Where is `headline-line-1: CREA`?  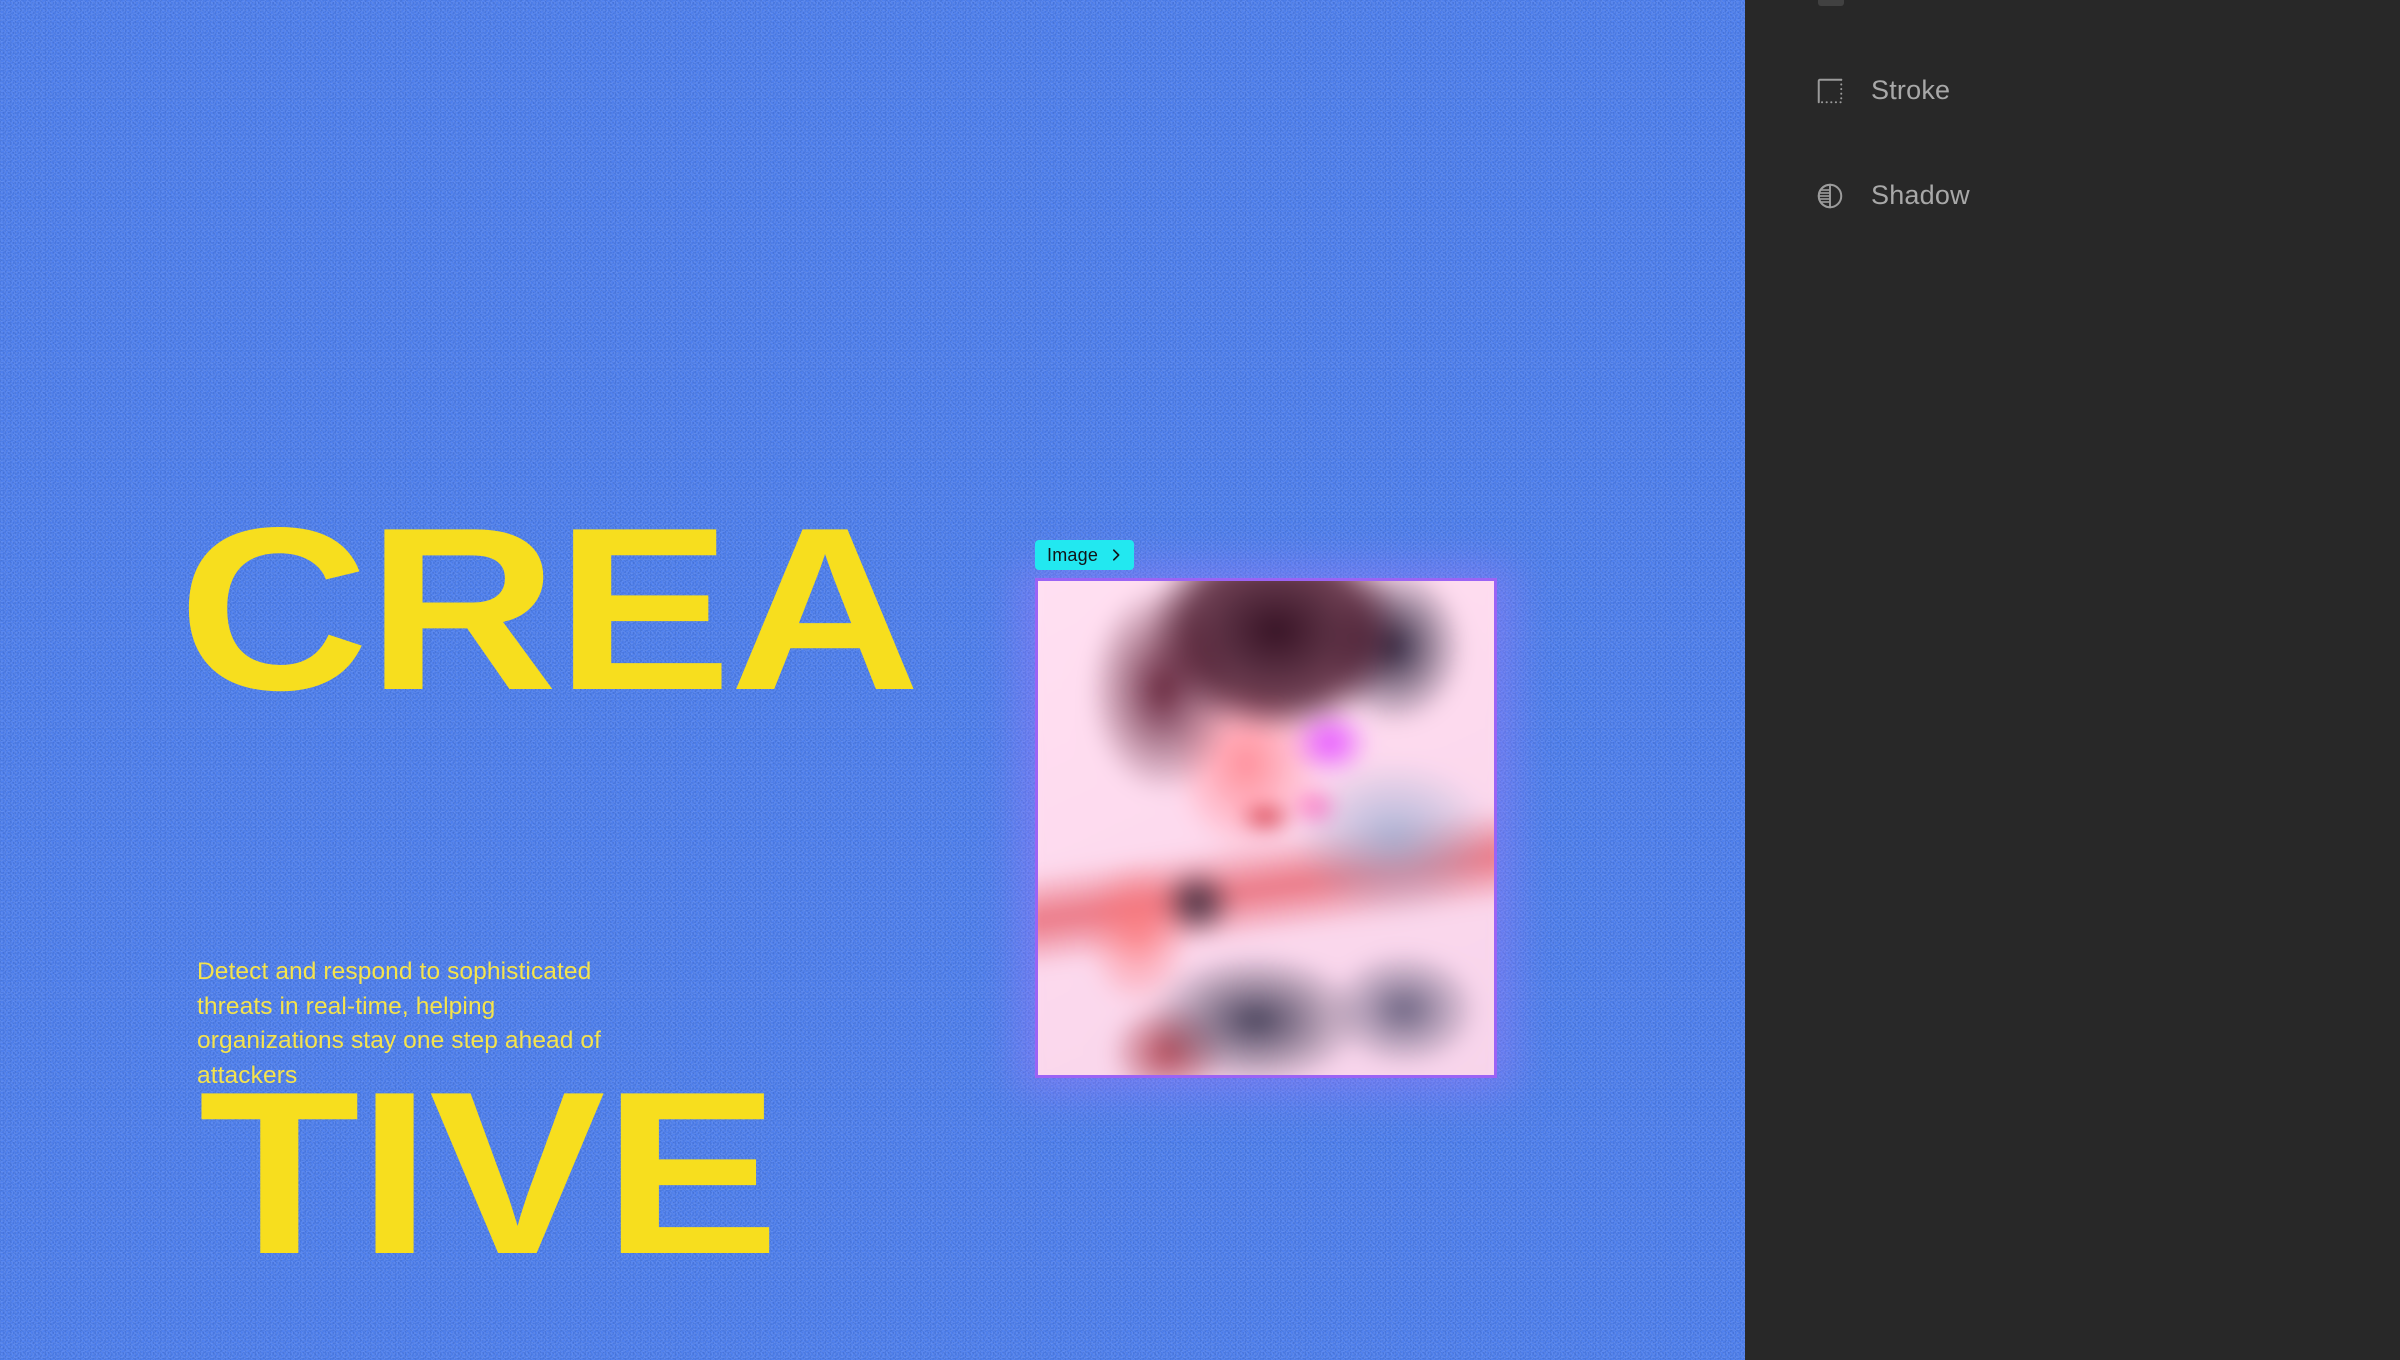 headline-line-1: CREA is located at coordinates (549, 609).